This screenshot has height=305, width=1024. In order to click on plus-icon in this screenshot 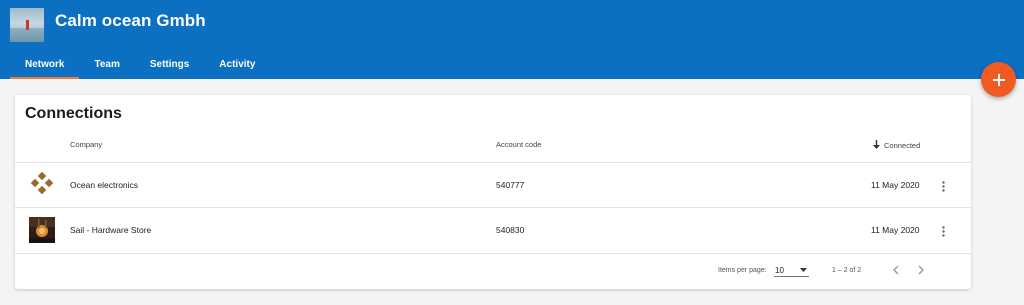, I will do `click(998, 79)`.